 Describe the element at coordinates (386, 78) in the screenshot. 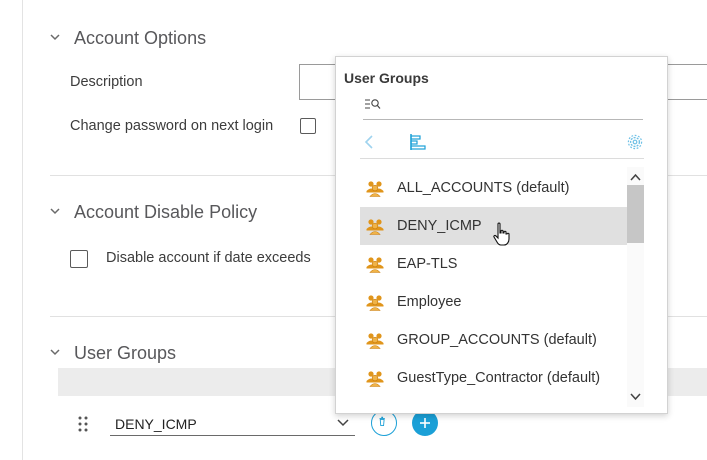

I see `popover-title: User Groups` at that location.